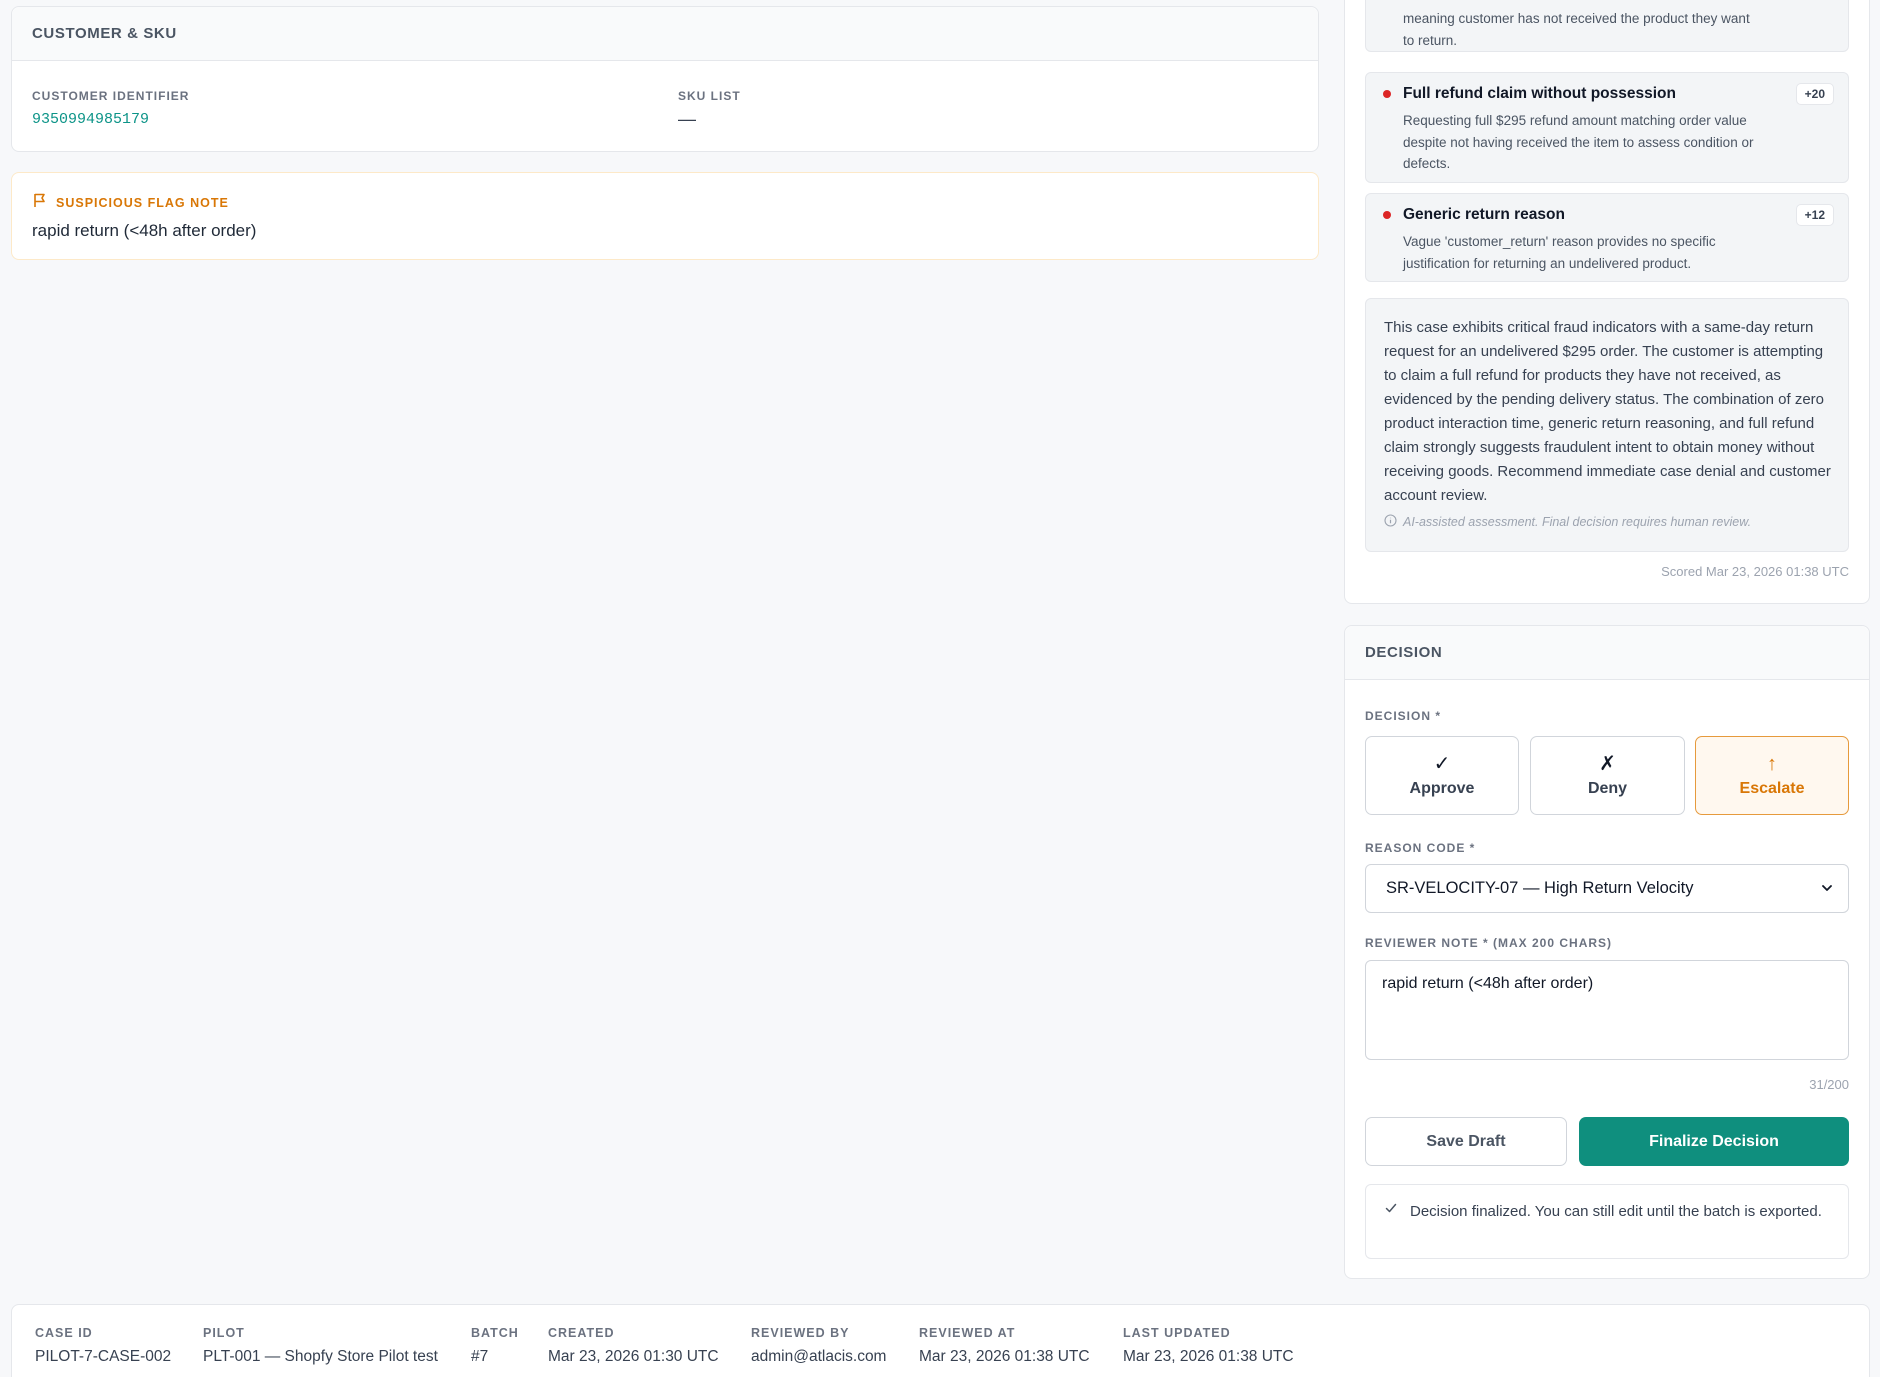 This screenshot has height=1377, width=1880. I want to click on finalize-decision-button: Finalize Decision, so click(1714, 1141).